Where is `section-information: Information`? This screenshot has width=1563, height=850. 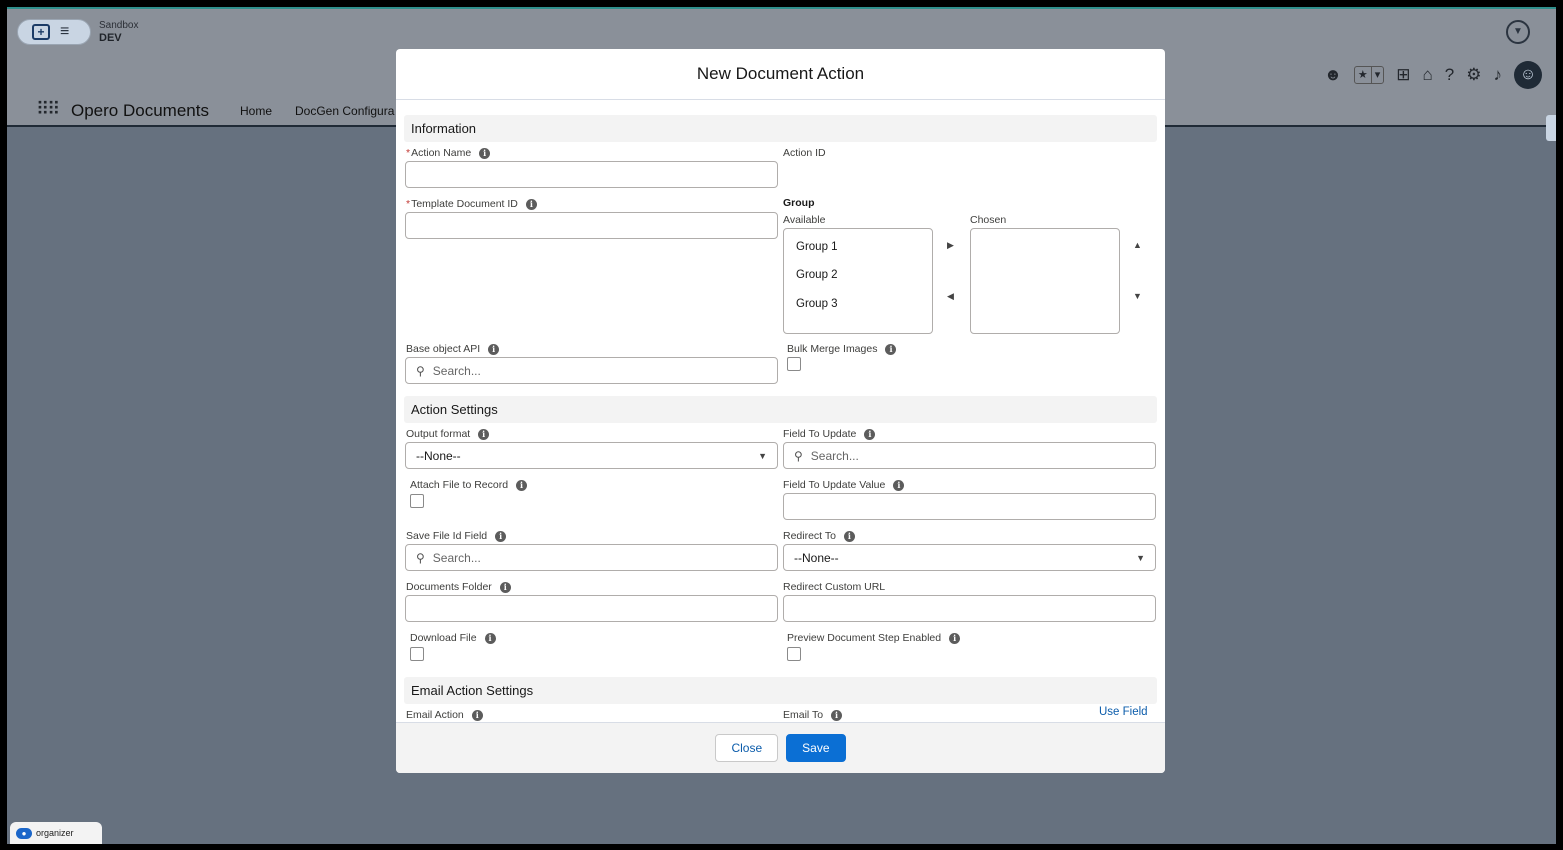 section-information: Information is located at coordinates (780, 128).